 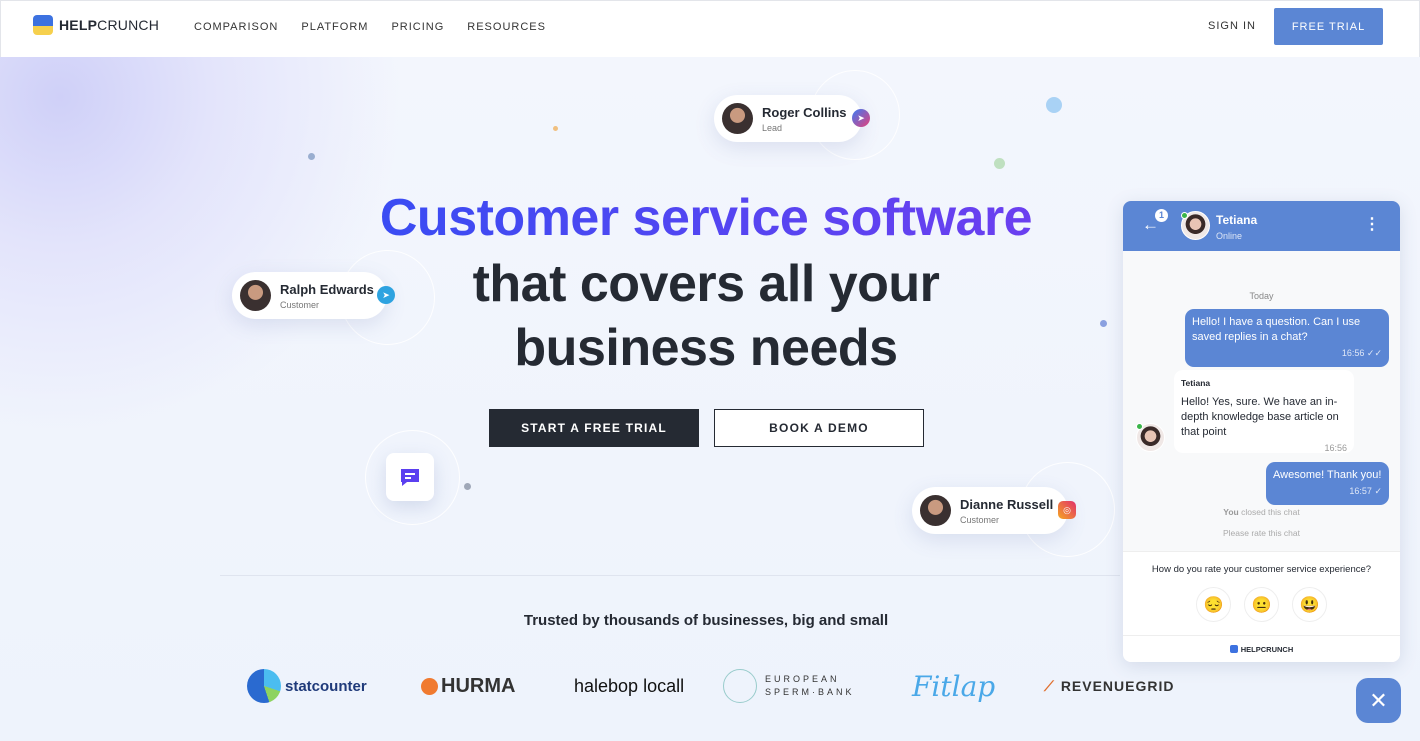 I want to click on rating-sad-button: 😔, so click(x=1213, y=604).